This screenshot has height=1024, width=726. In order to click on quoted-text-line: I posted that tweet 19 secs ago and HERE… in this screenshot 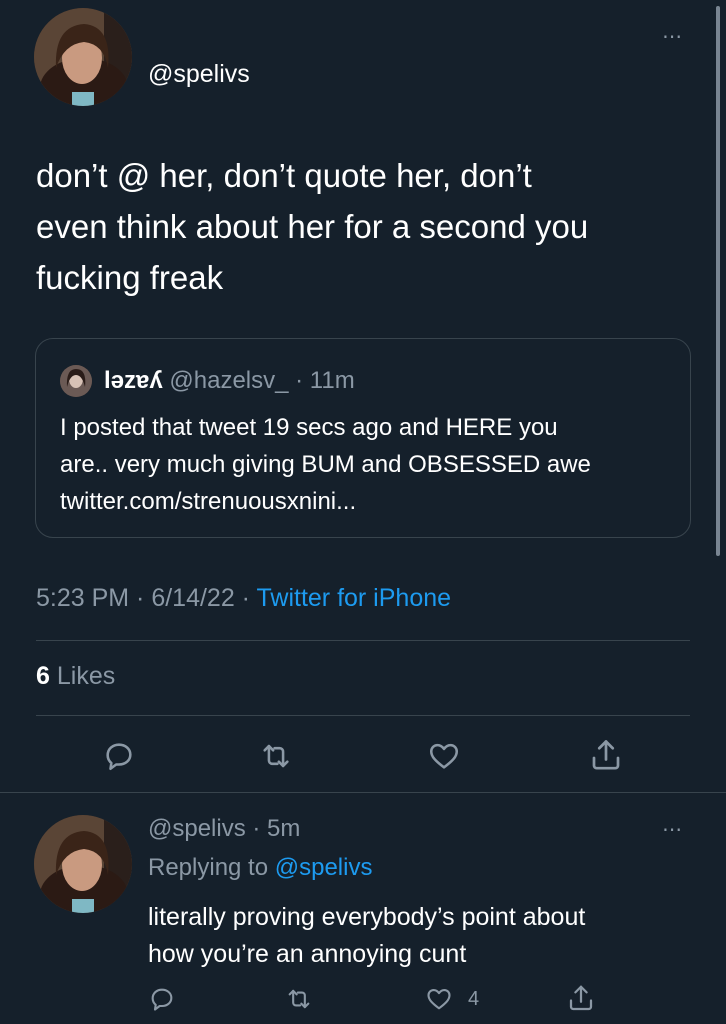, I will do `click(309, 427)`.